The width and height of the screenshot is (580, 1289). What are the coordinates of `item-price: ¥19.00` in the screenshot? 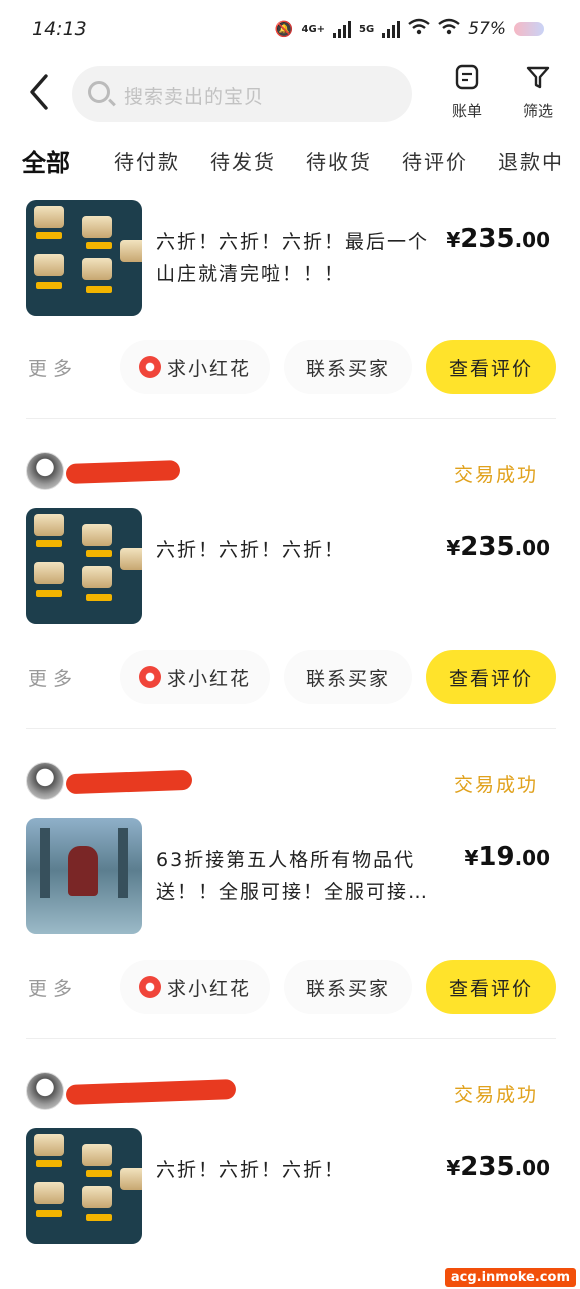 It's located at (507, 857).